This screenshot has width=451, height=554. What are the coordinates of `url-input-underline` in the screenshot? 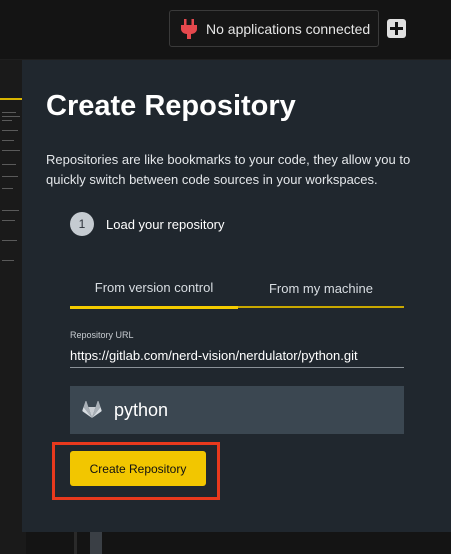 It's located at (237, 367).